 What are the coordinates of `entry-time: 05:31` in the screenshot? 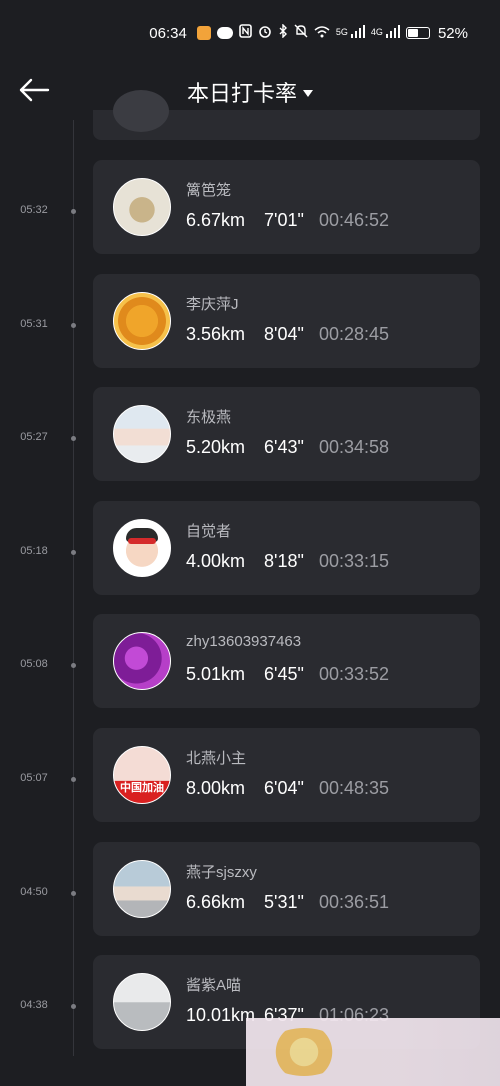 It's located at (34, 323).